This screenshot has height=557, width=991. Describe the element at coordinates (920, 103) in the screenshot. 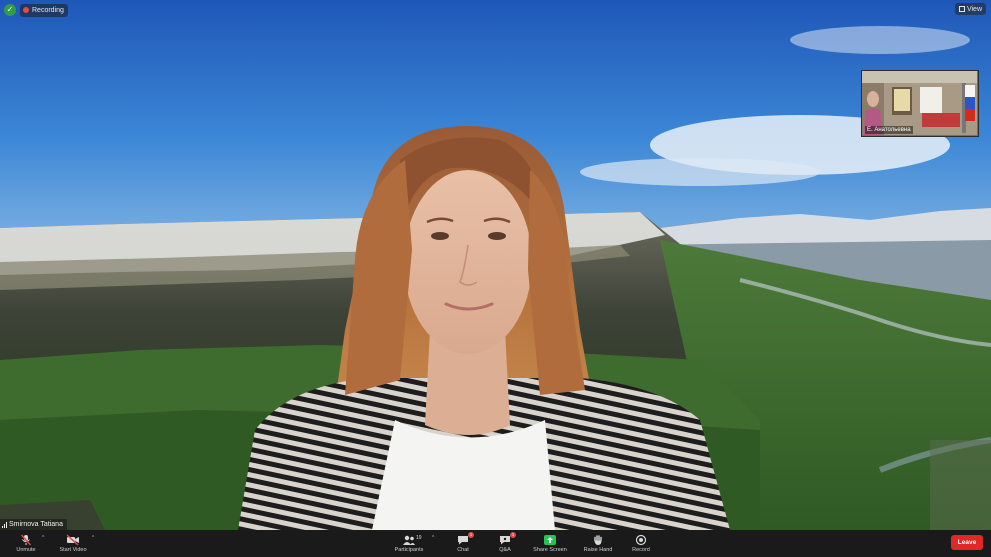

I see `participant-thumbnail: Е. Анатольевна` at that location.